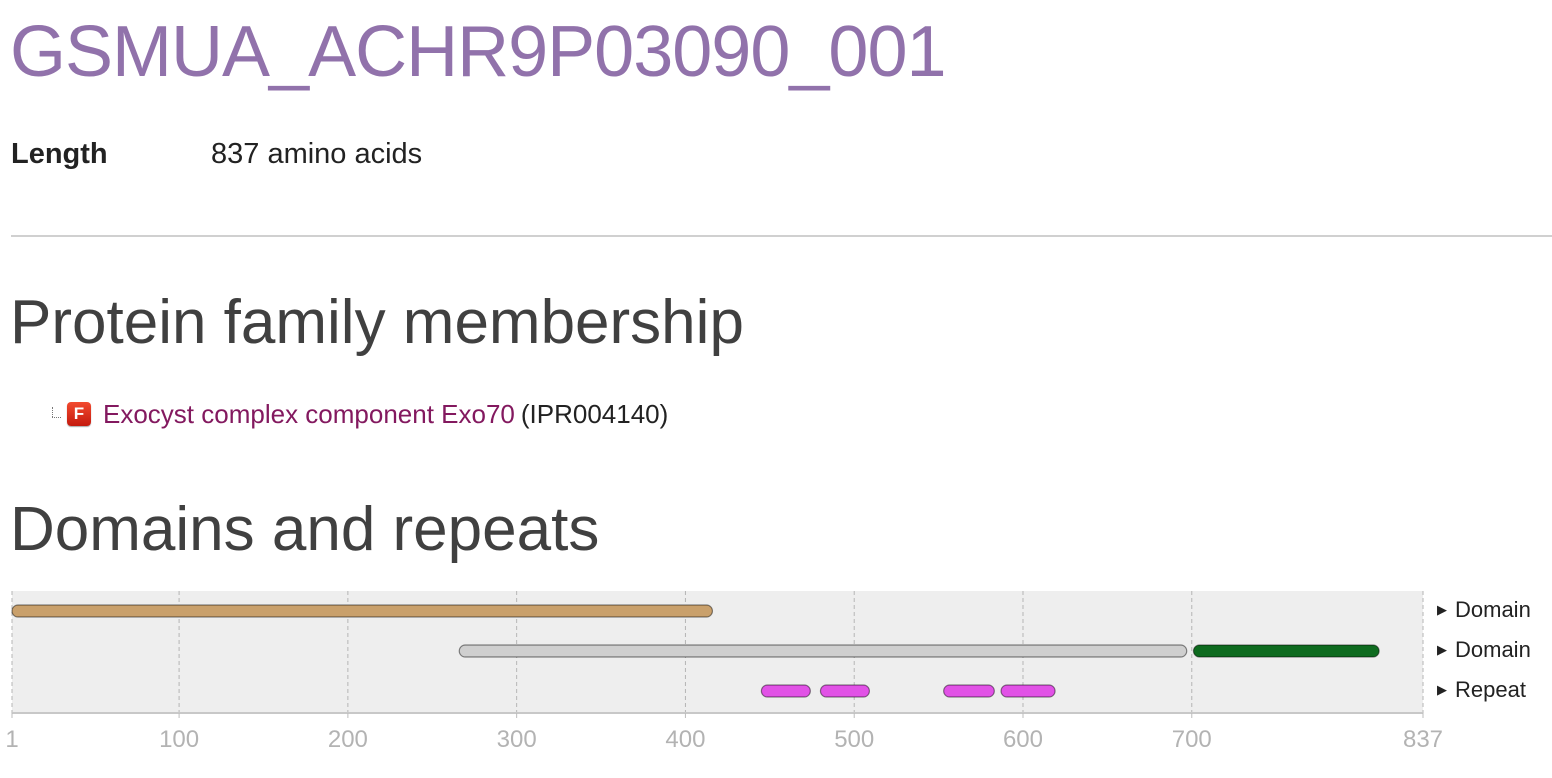  What do you see at coordinates (478, 52) in the screenshot?
I see `protein-title: GSMUA_ACHR9P03090_001` at bounding box center [478, 52].